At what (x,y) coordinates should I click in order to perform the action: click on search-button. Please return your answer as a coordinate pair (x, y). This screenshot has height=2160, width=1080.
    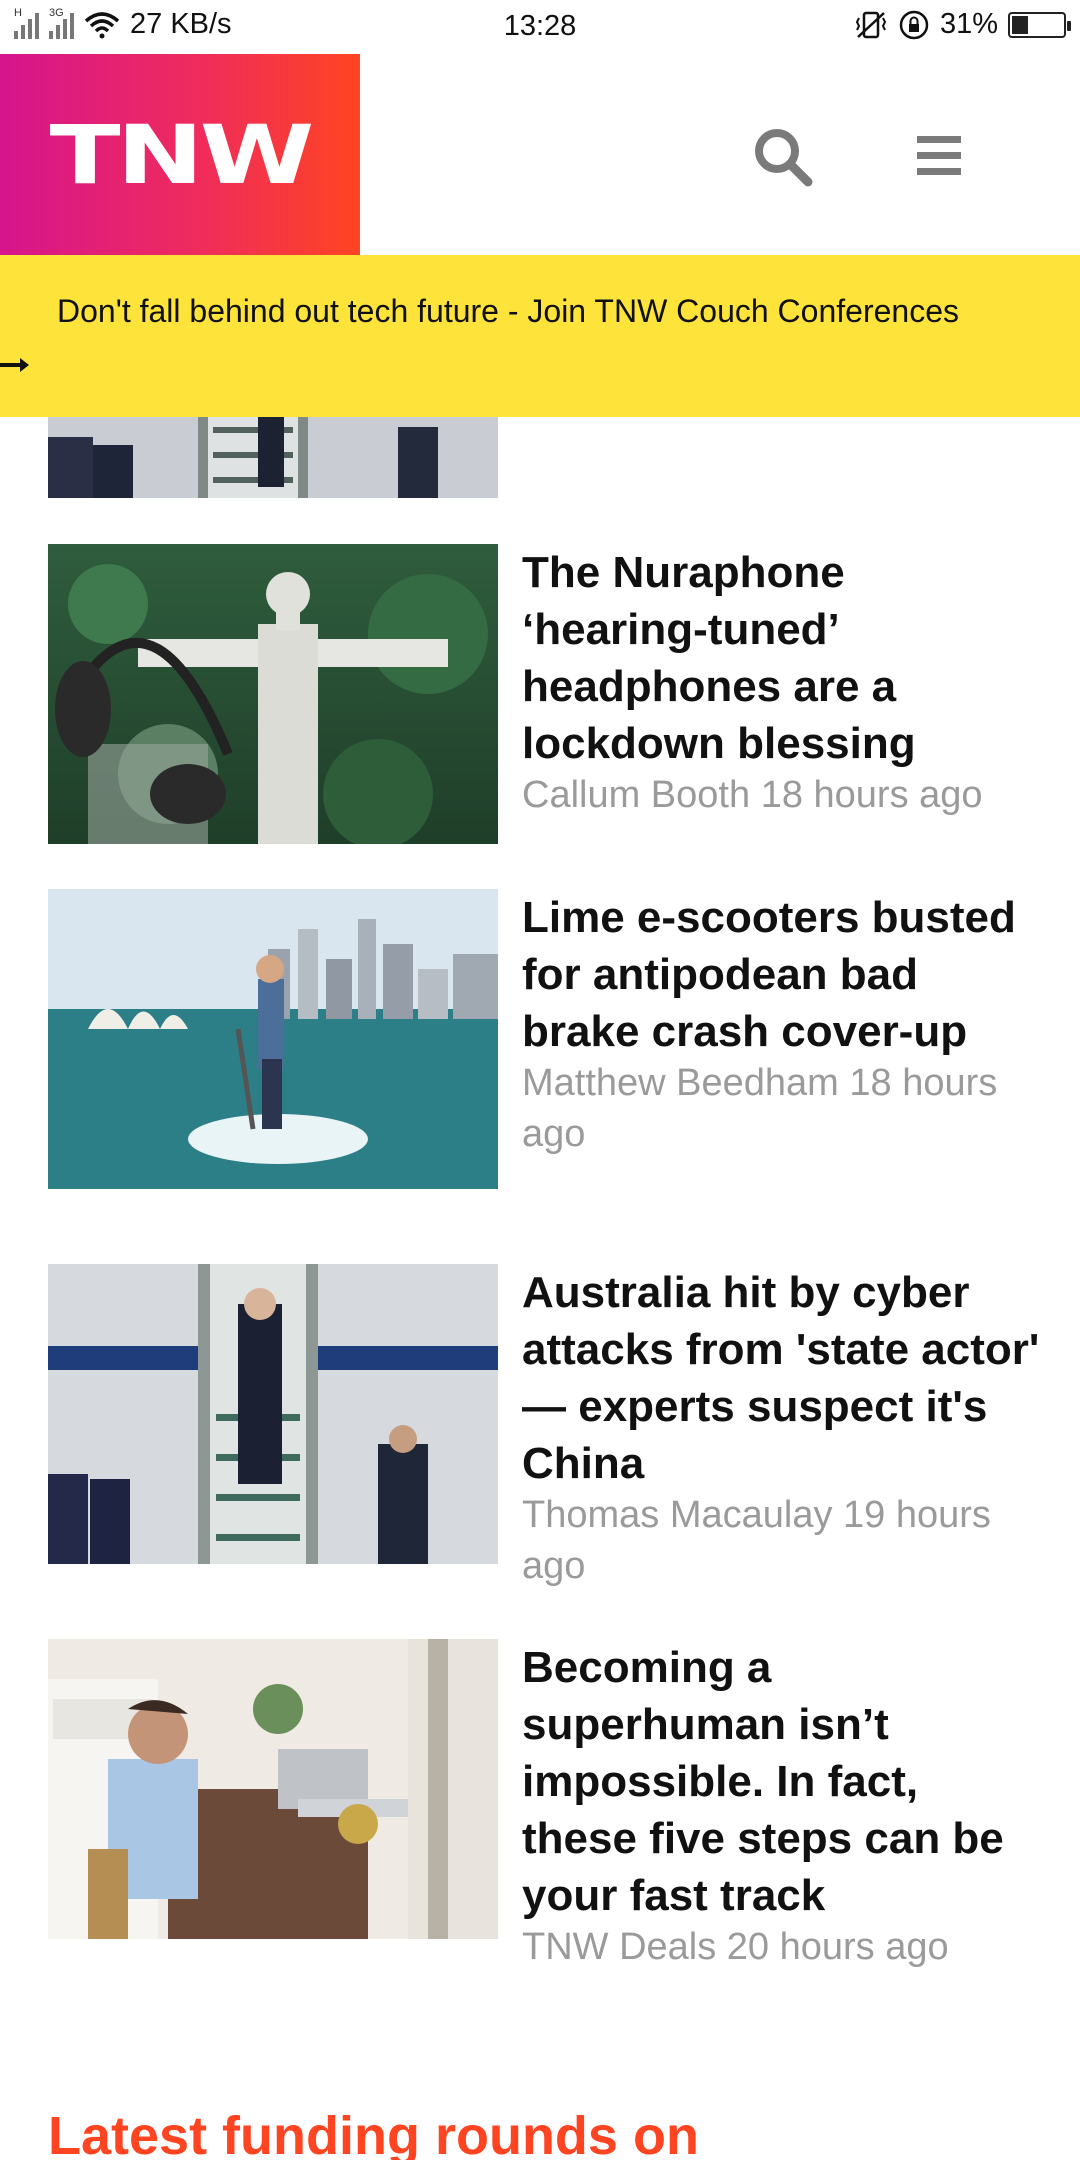
    Looking at the image, I should click on (783, 157).